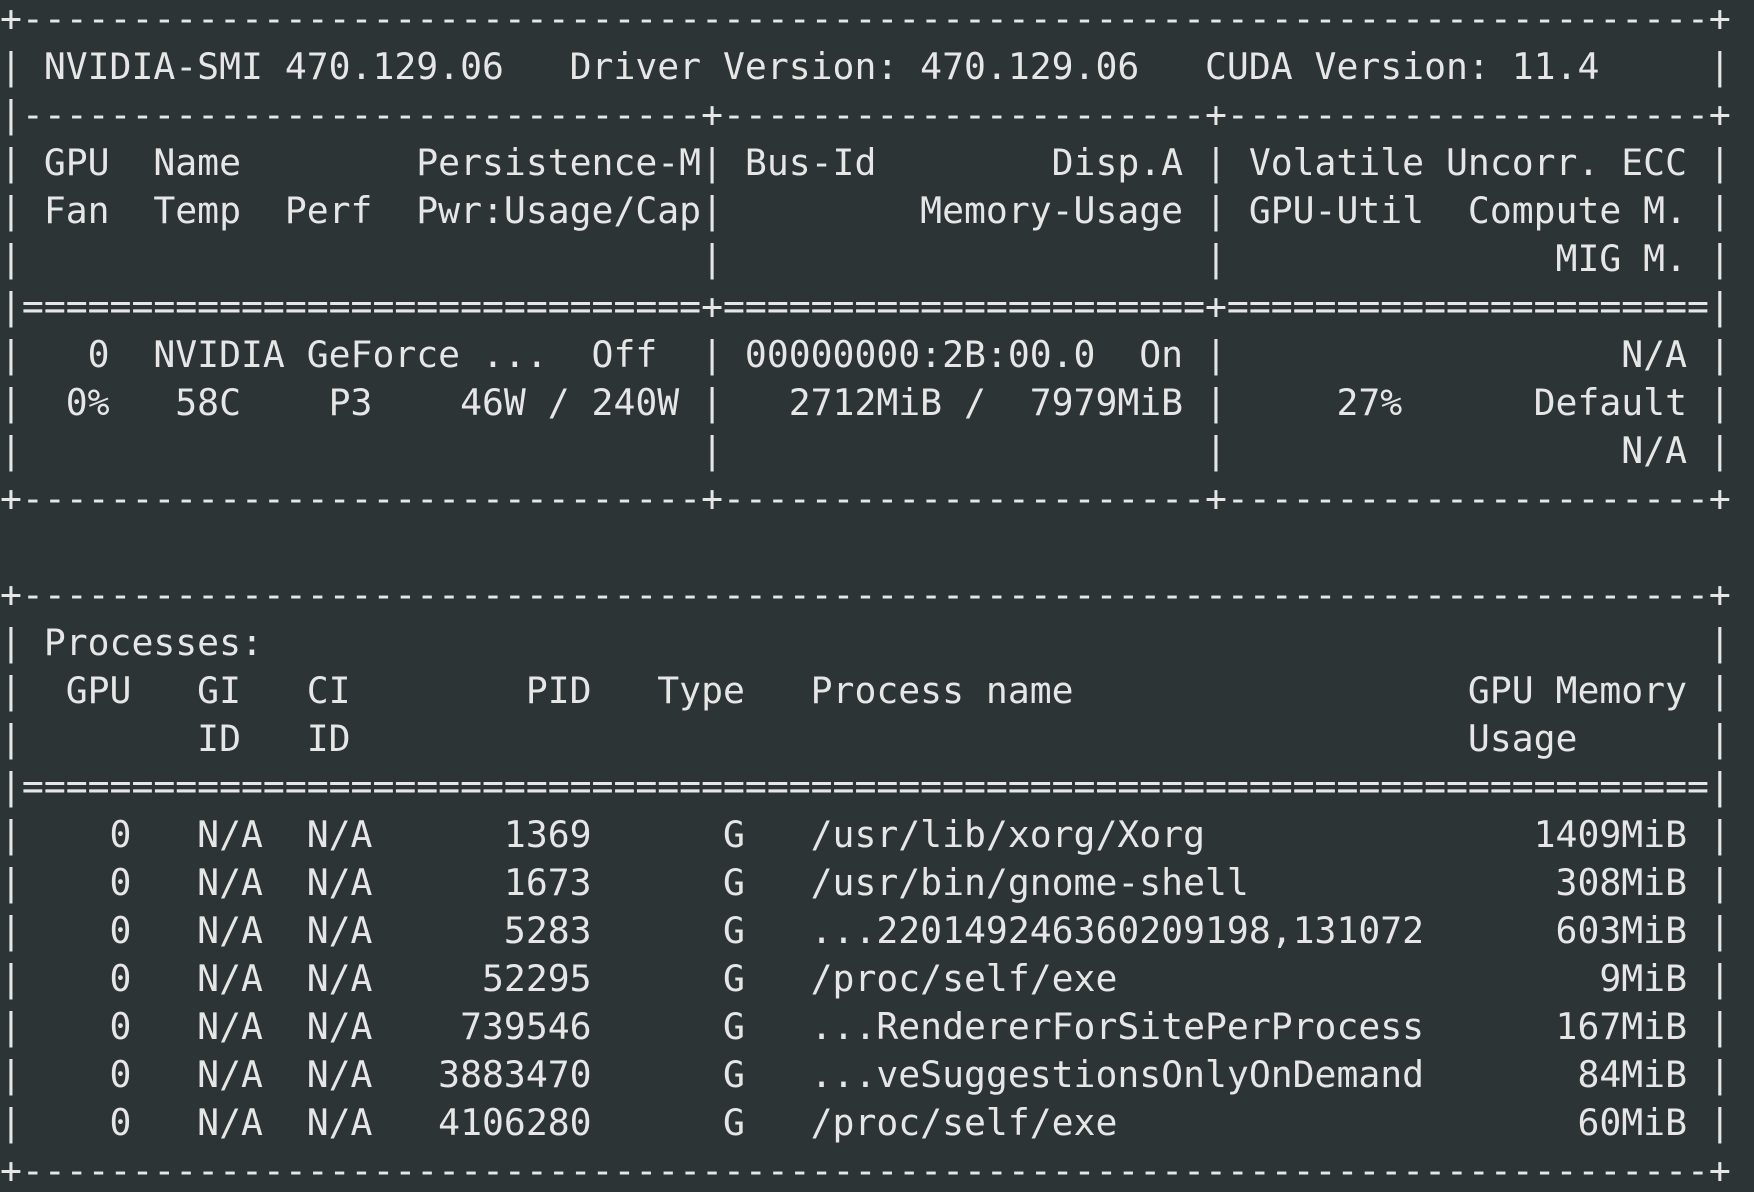  I want to click on gpu-info-row-3: | | | N/A |, so click(865, 450).